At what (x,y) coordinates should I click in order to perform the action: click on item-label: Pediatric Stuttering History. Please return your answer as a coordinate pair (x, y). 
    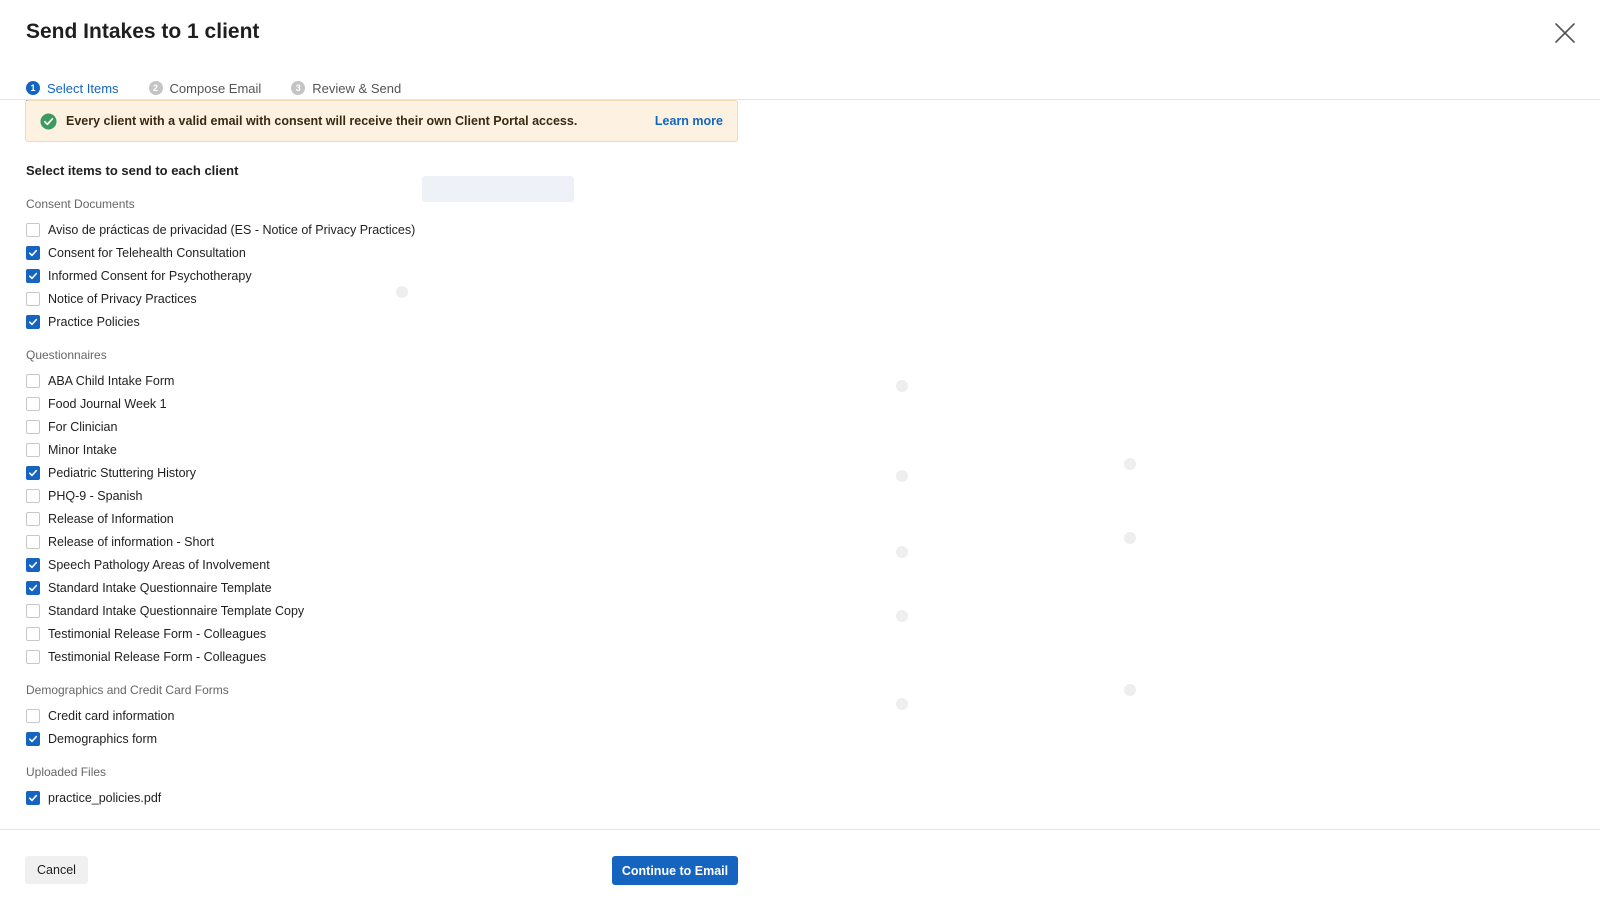
    Looking at the image, I should click on (122, 472).